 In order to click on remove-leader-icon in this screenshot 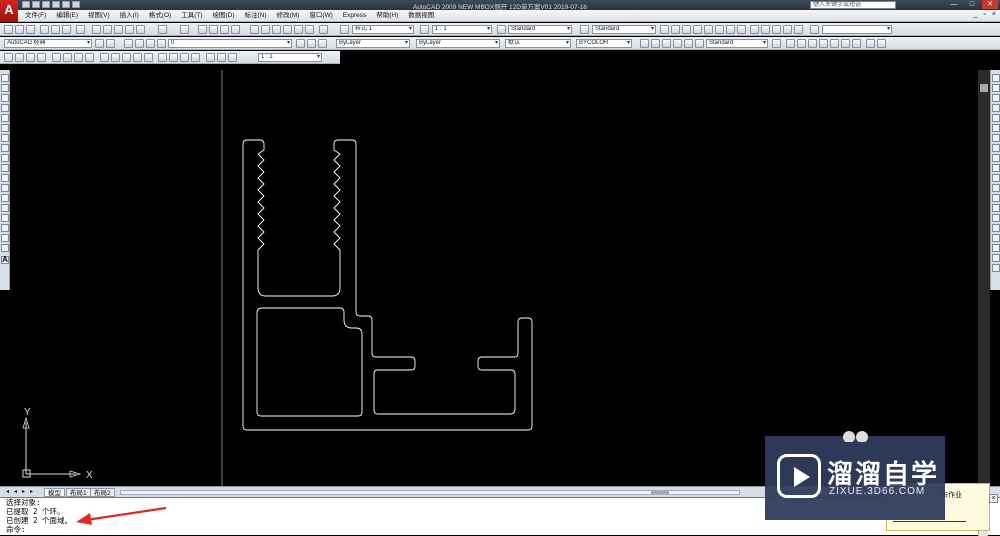, I will do `click(655, 43)`.